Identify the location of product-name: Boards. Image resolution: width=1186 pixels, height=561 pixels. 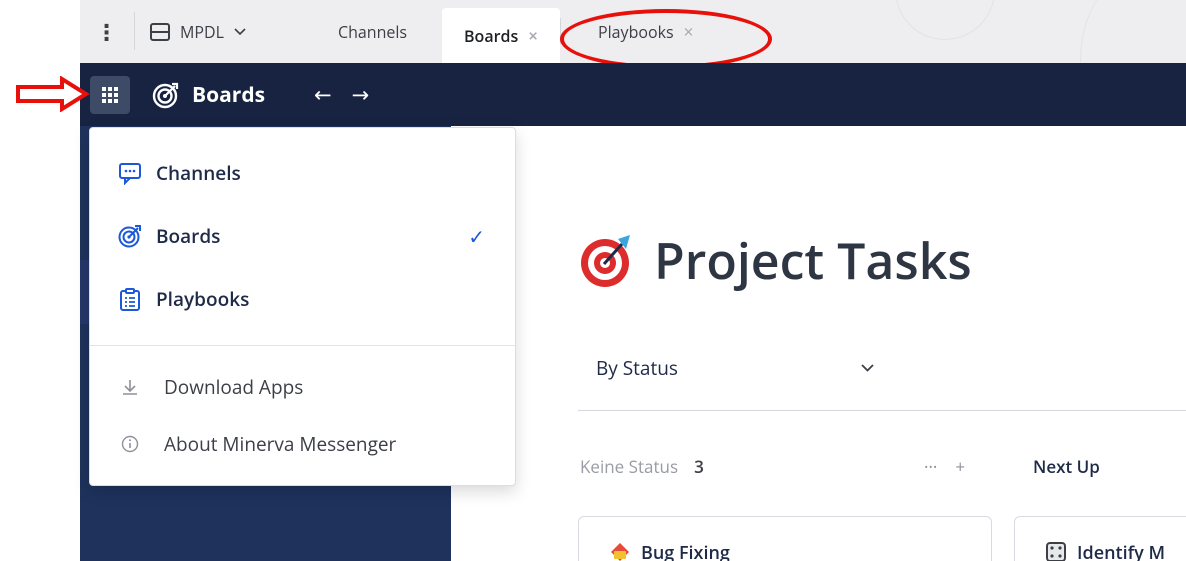
(229, 94).